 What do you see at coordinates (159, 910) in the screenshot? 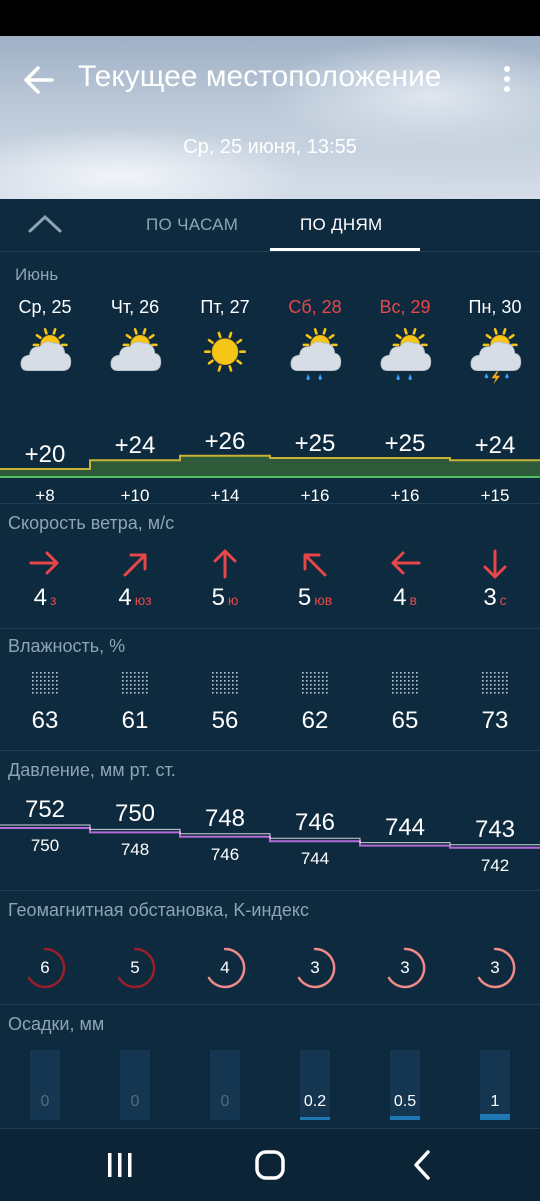
I see `geomagnetic-section-label: Геомагнитная обстановка, K-индекс` at bounding box center [159, 910].